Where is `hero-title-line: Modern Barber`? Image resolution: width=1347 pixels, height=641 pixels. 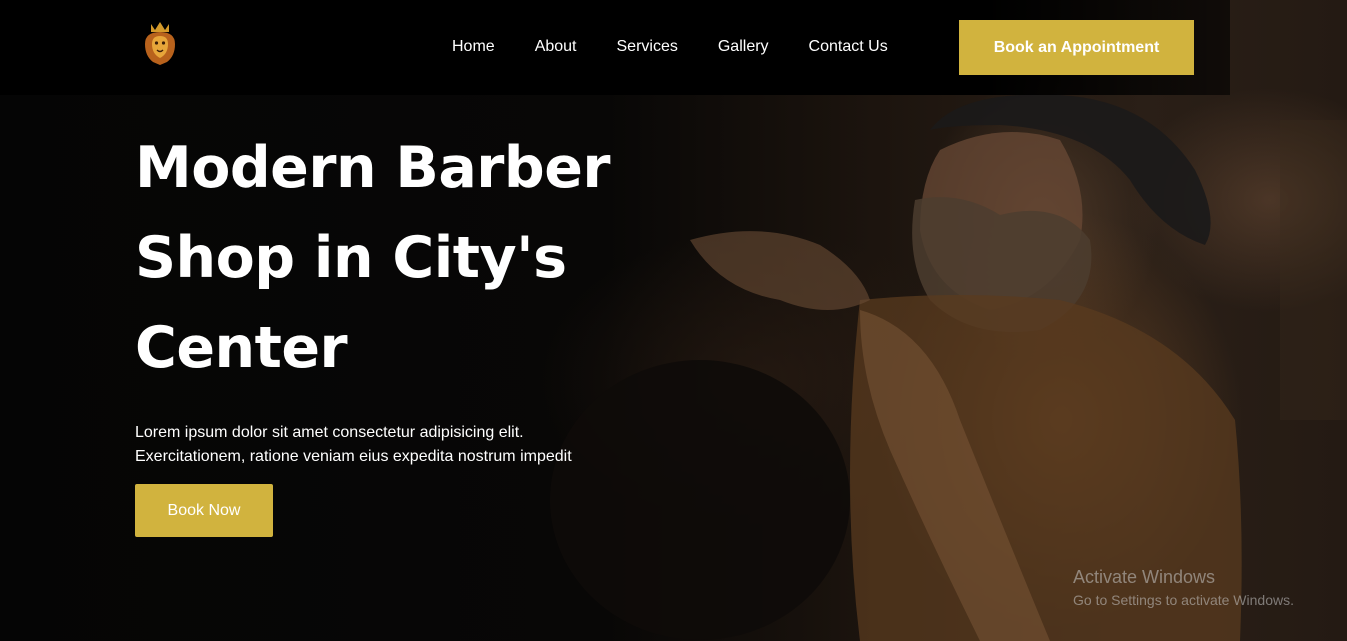 hero-title-line: Modern Barber is located at coordinates (372, 168).